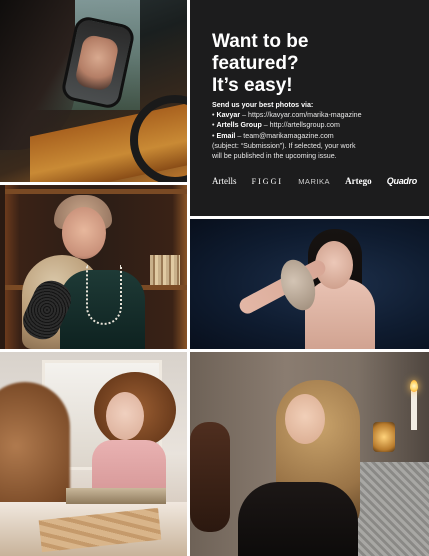 The width and height of the screenshot is (429, 556). What do you see at coordinates (414, 386) in the screenshot?
I see `candle-flame` at bounding box center [414, 386].